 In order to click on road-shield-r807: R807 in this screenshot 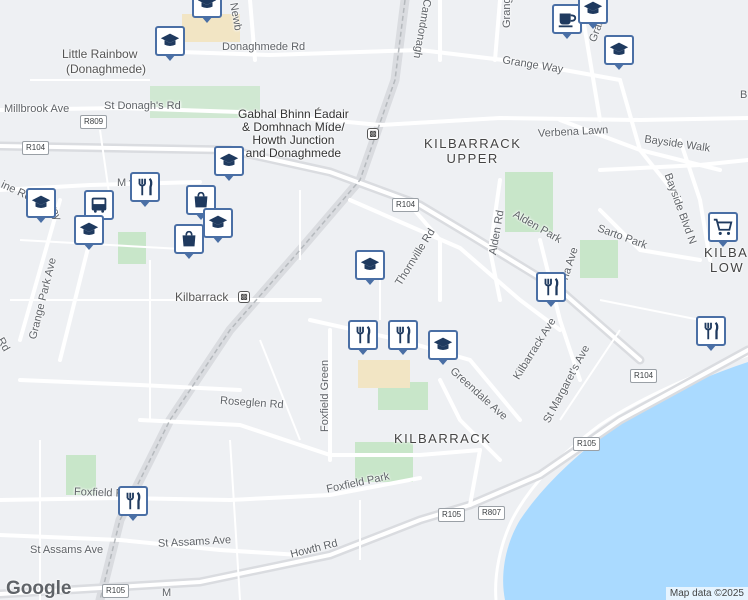, I will do `click(492, 513)`.